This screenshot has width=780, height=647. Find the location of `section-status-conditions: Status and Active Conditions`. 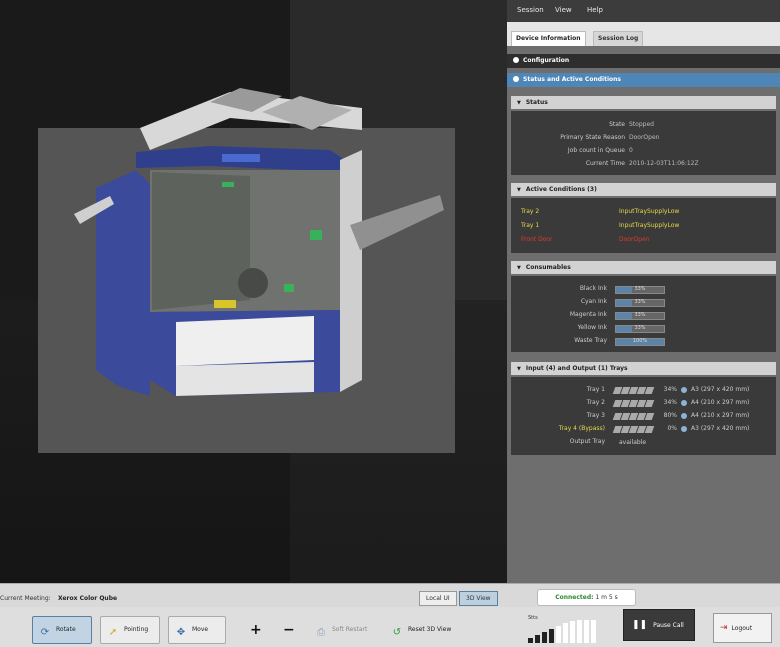

section-status-conditions: Status and Active Conditions is located at coordinates (643, 80).